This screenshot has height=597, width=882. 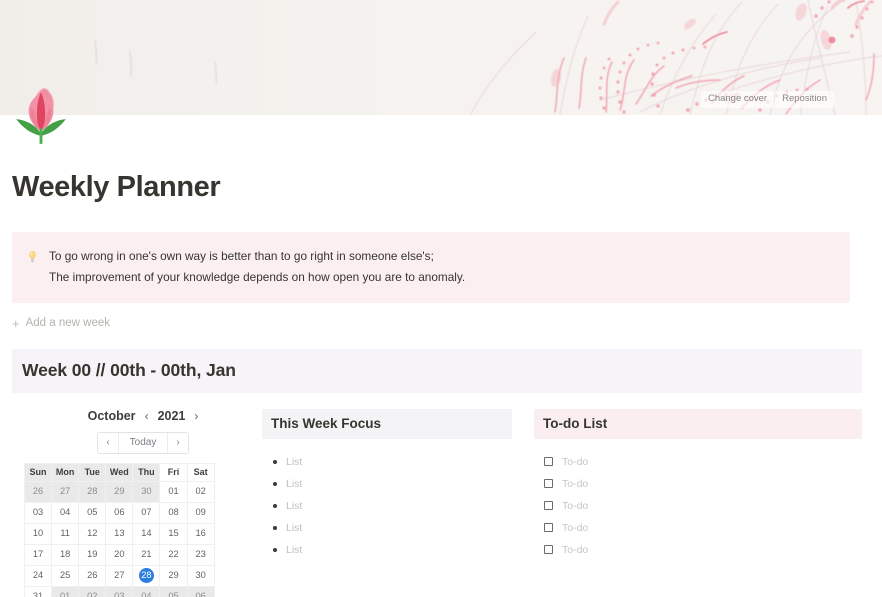 I want to click on todo-list: To-do To-do To-do To-do To-do, so click(x=698, y=506).